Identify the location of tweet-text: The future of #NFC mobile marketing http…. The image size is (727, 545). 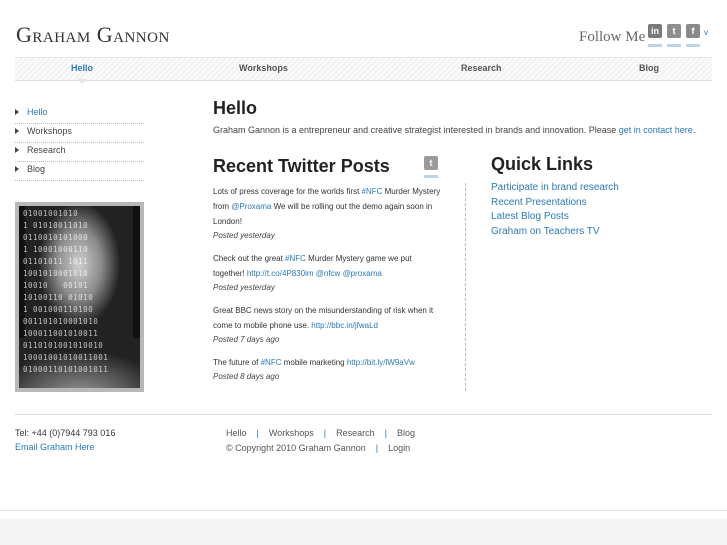
(328, 362).